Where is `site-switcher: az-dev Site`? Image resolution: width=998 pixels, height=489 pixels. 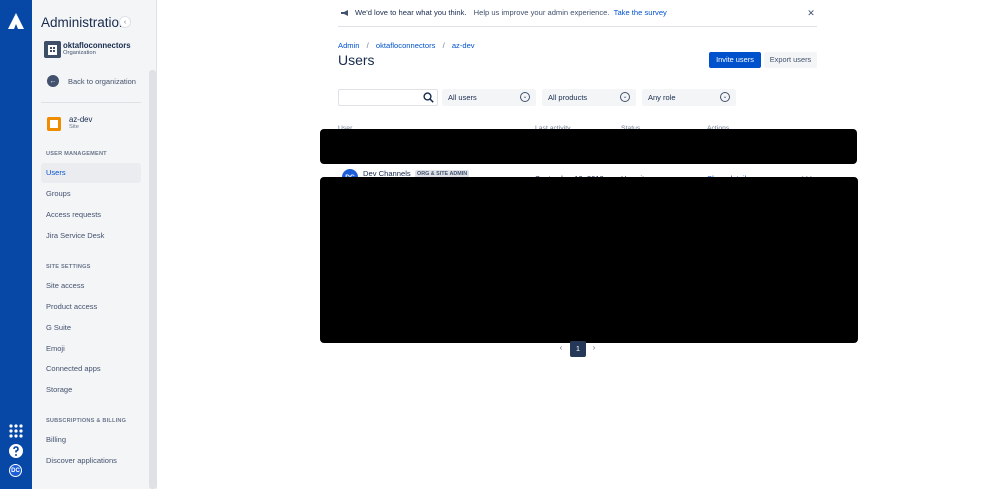
site-switcher: az-dev Site is located at coordinates (97, 125).